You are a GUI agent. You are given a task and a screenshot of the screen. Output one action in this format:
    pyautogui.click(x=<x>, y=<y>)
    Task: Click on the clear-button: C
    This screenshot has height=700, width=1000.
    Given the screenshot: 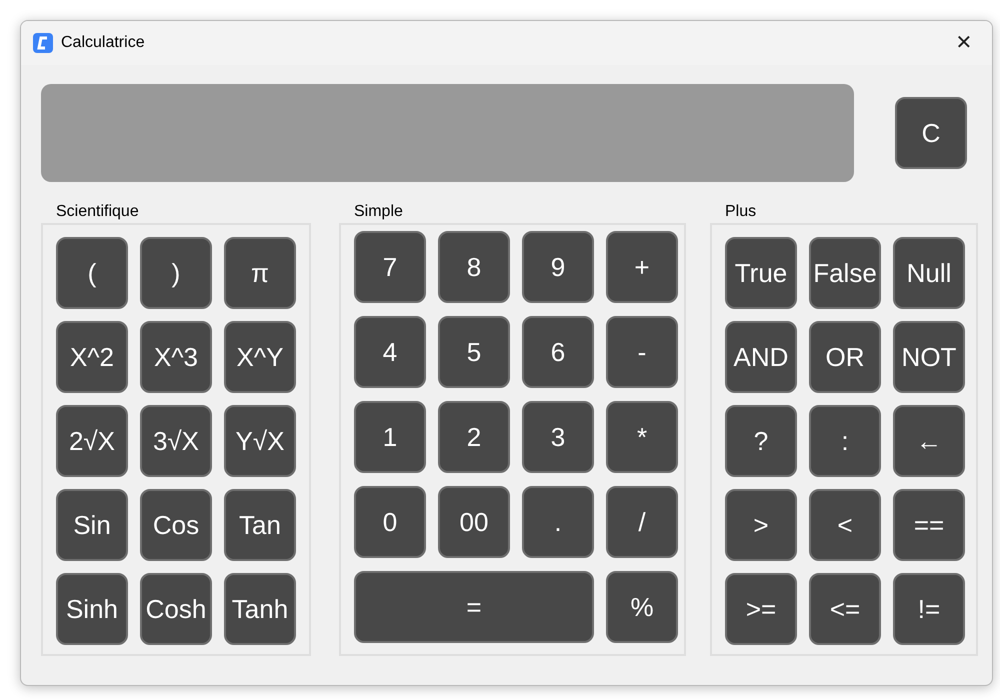 What is the action you would take?
    pyautogui.click(x=931, y=133)
    